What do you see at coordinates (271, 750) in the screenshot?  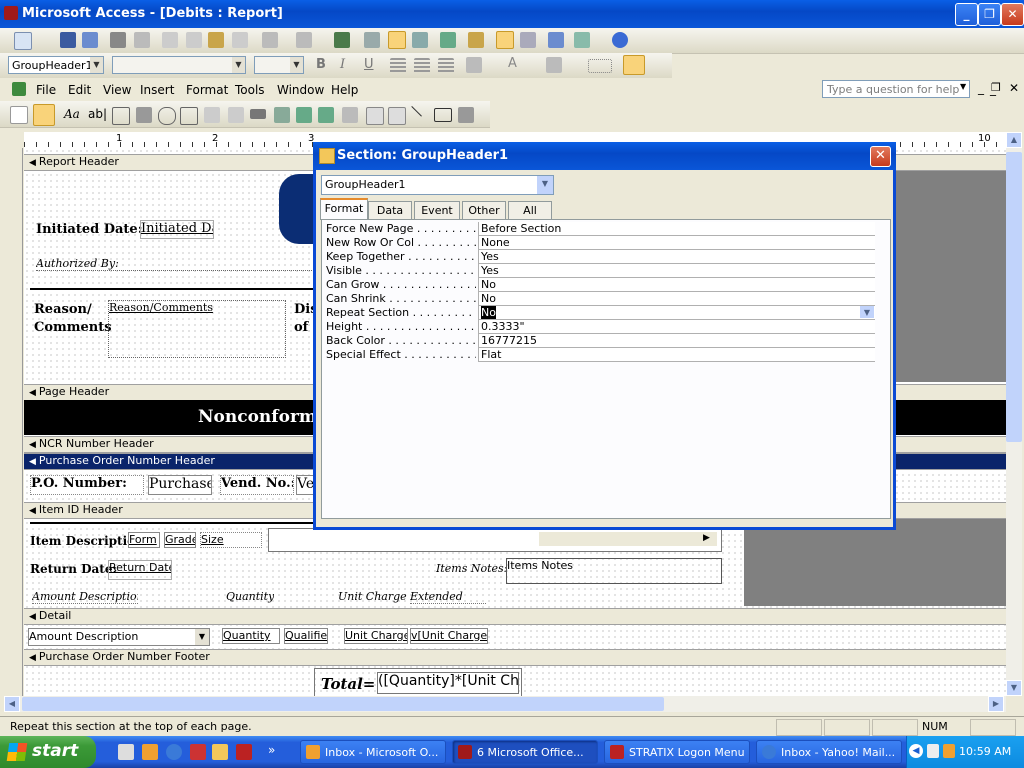 I see `chevron-right-icon: »` at bounding box center [271, 750].